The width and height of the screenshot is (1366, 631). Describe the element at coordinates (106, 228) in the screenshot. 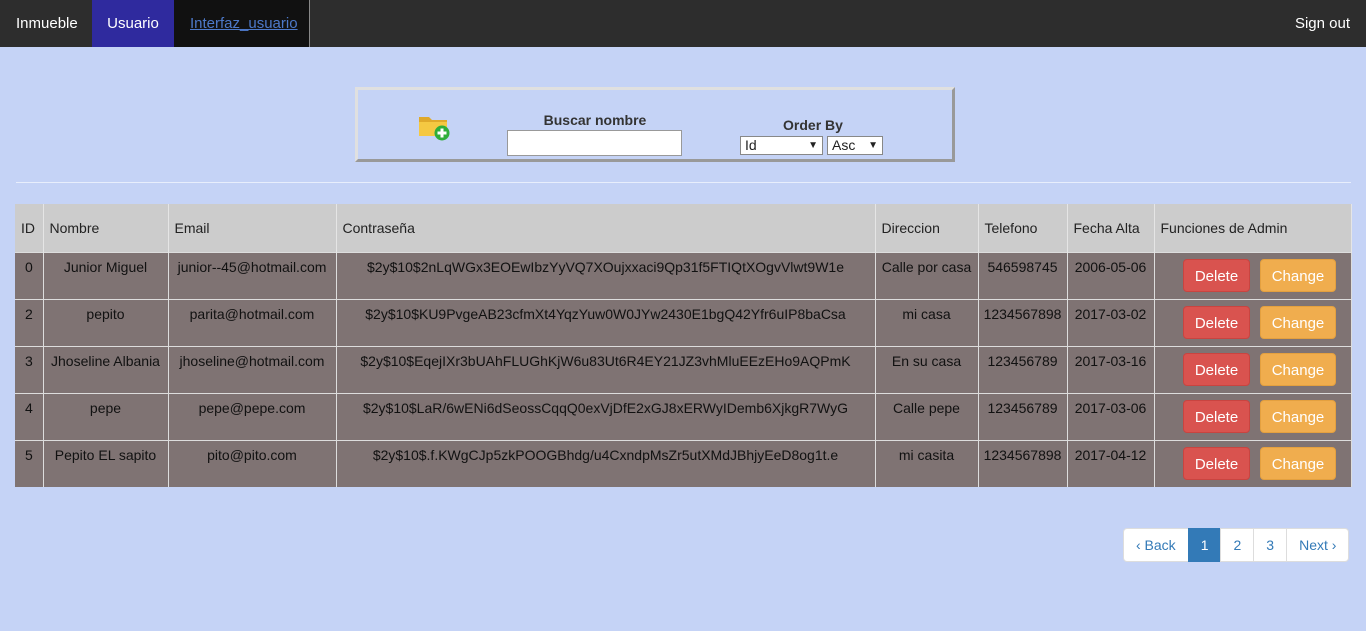

I see `header-nombre: Nombre` at that location.